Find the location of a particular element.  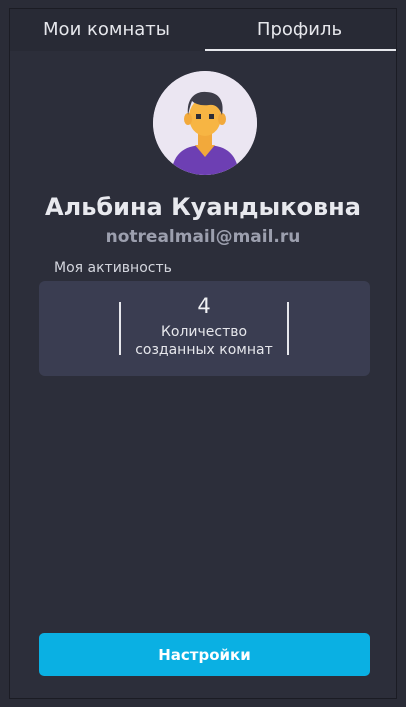

activity-card: 4 Количество созданных комнат is located at coordinates (204, 328).